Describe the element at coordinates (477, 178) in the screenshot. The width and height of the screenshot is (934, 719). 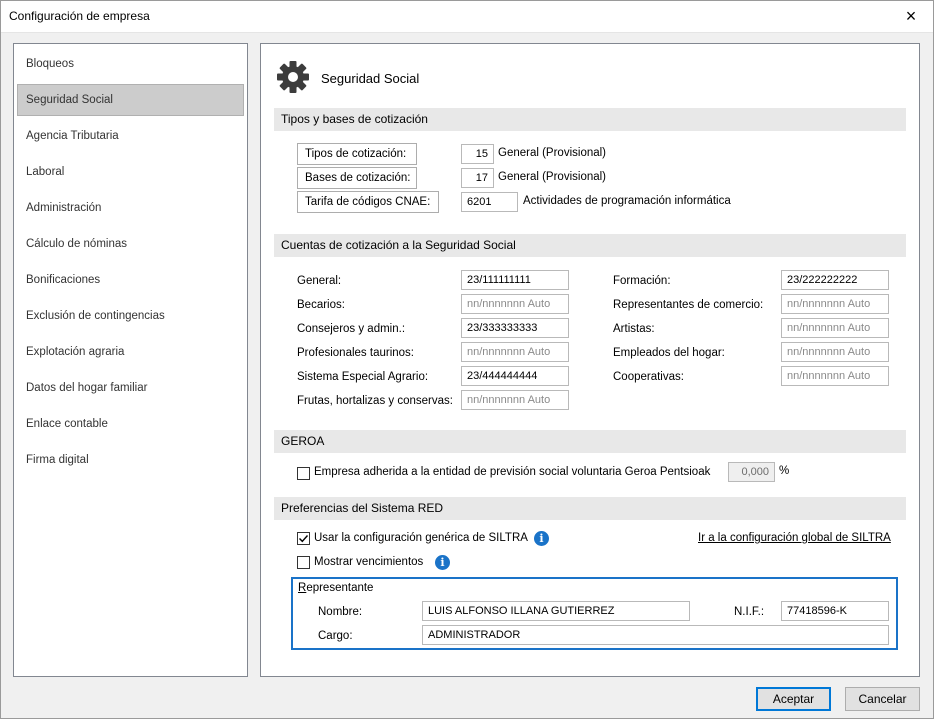
I see `bases-cotizacion-field: 17` at that location.